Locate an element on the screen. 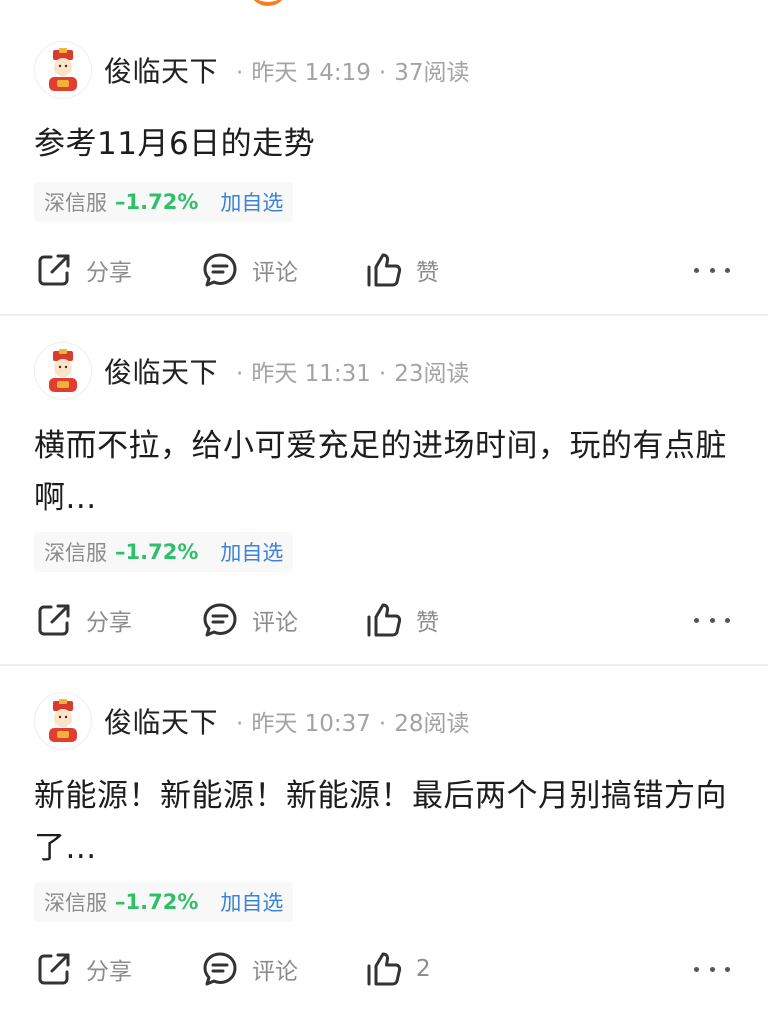  post-actions: 分享 评论 2 is located at coordinates (384, 969).